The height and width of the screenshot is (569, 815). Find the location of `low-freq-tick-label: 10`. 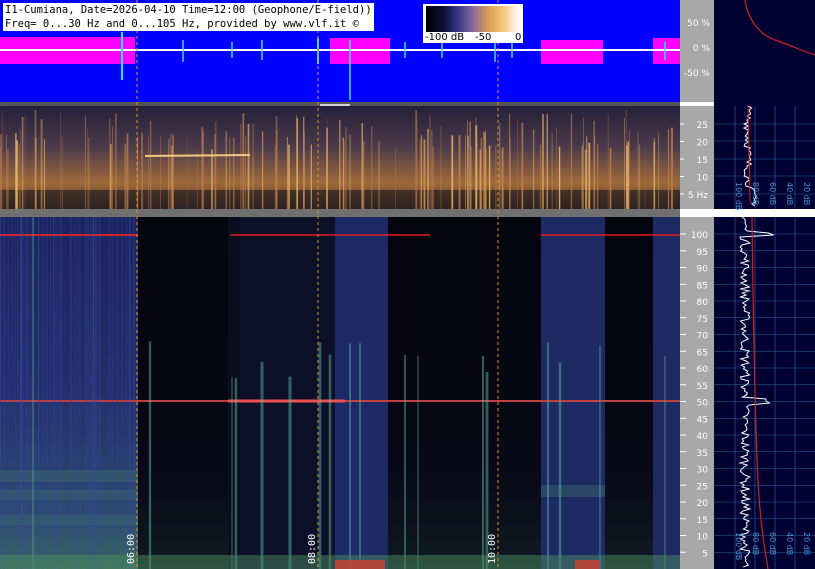

low-freq-tick-label: 10 is located at coordinates (703, 179).